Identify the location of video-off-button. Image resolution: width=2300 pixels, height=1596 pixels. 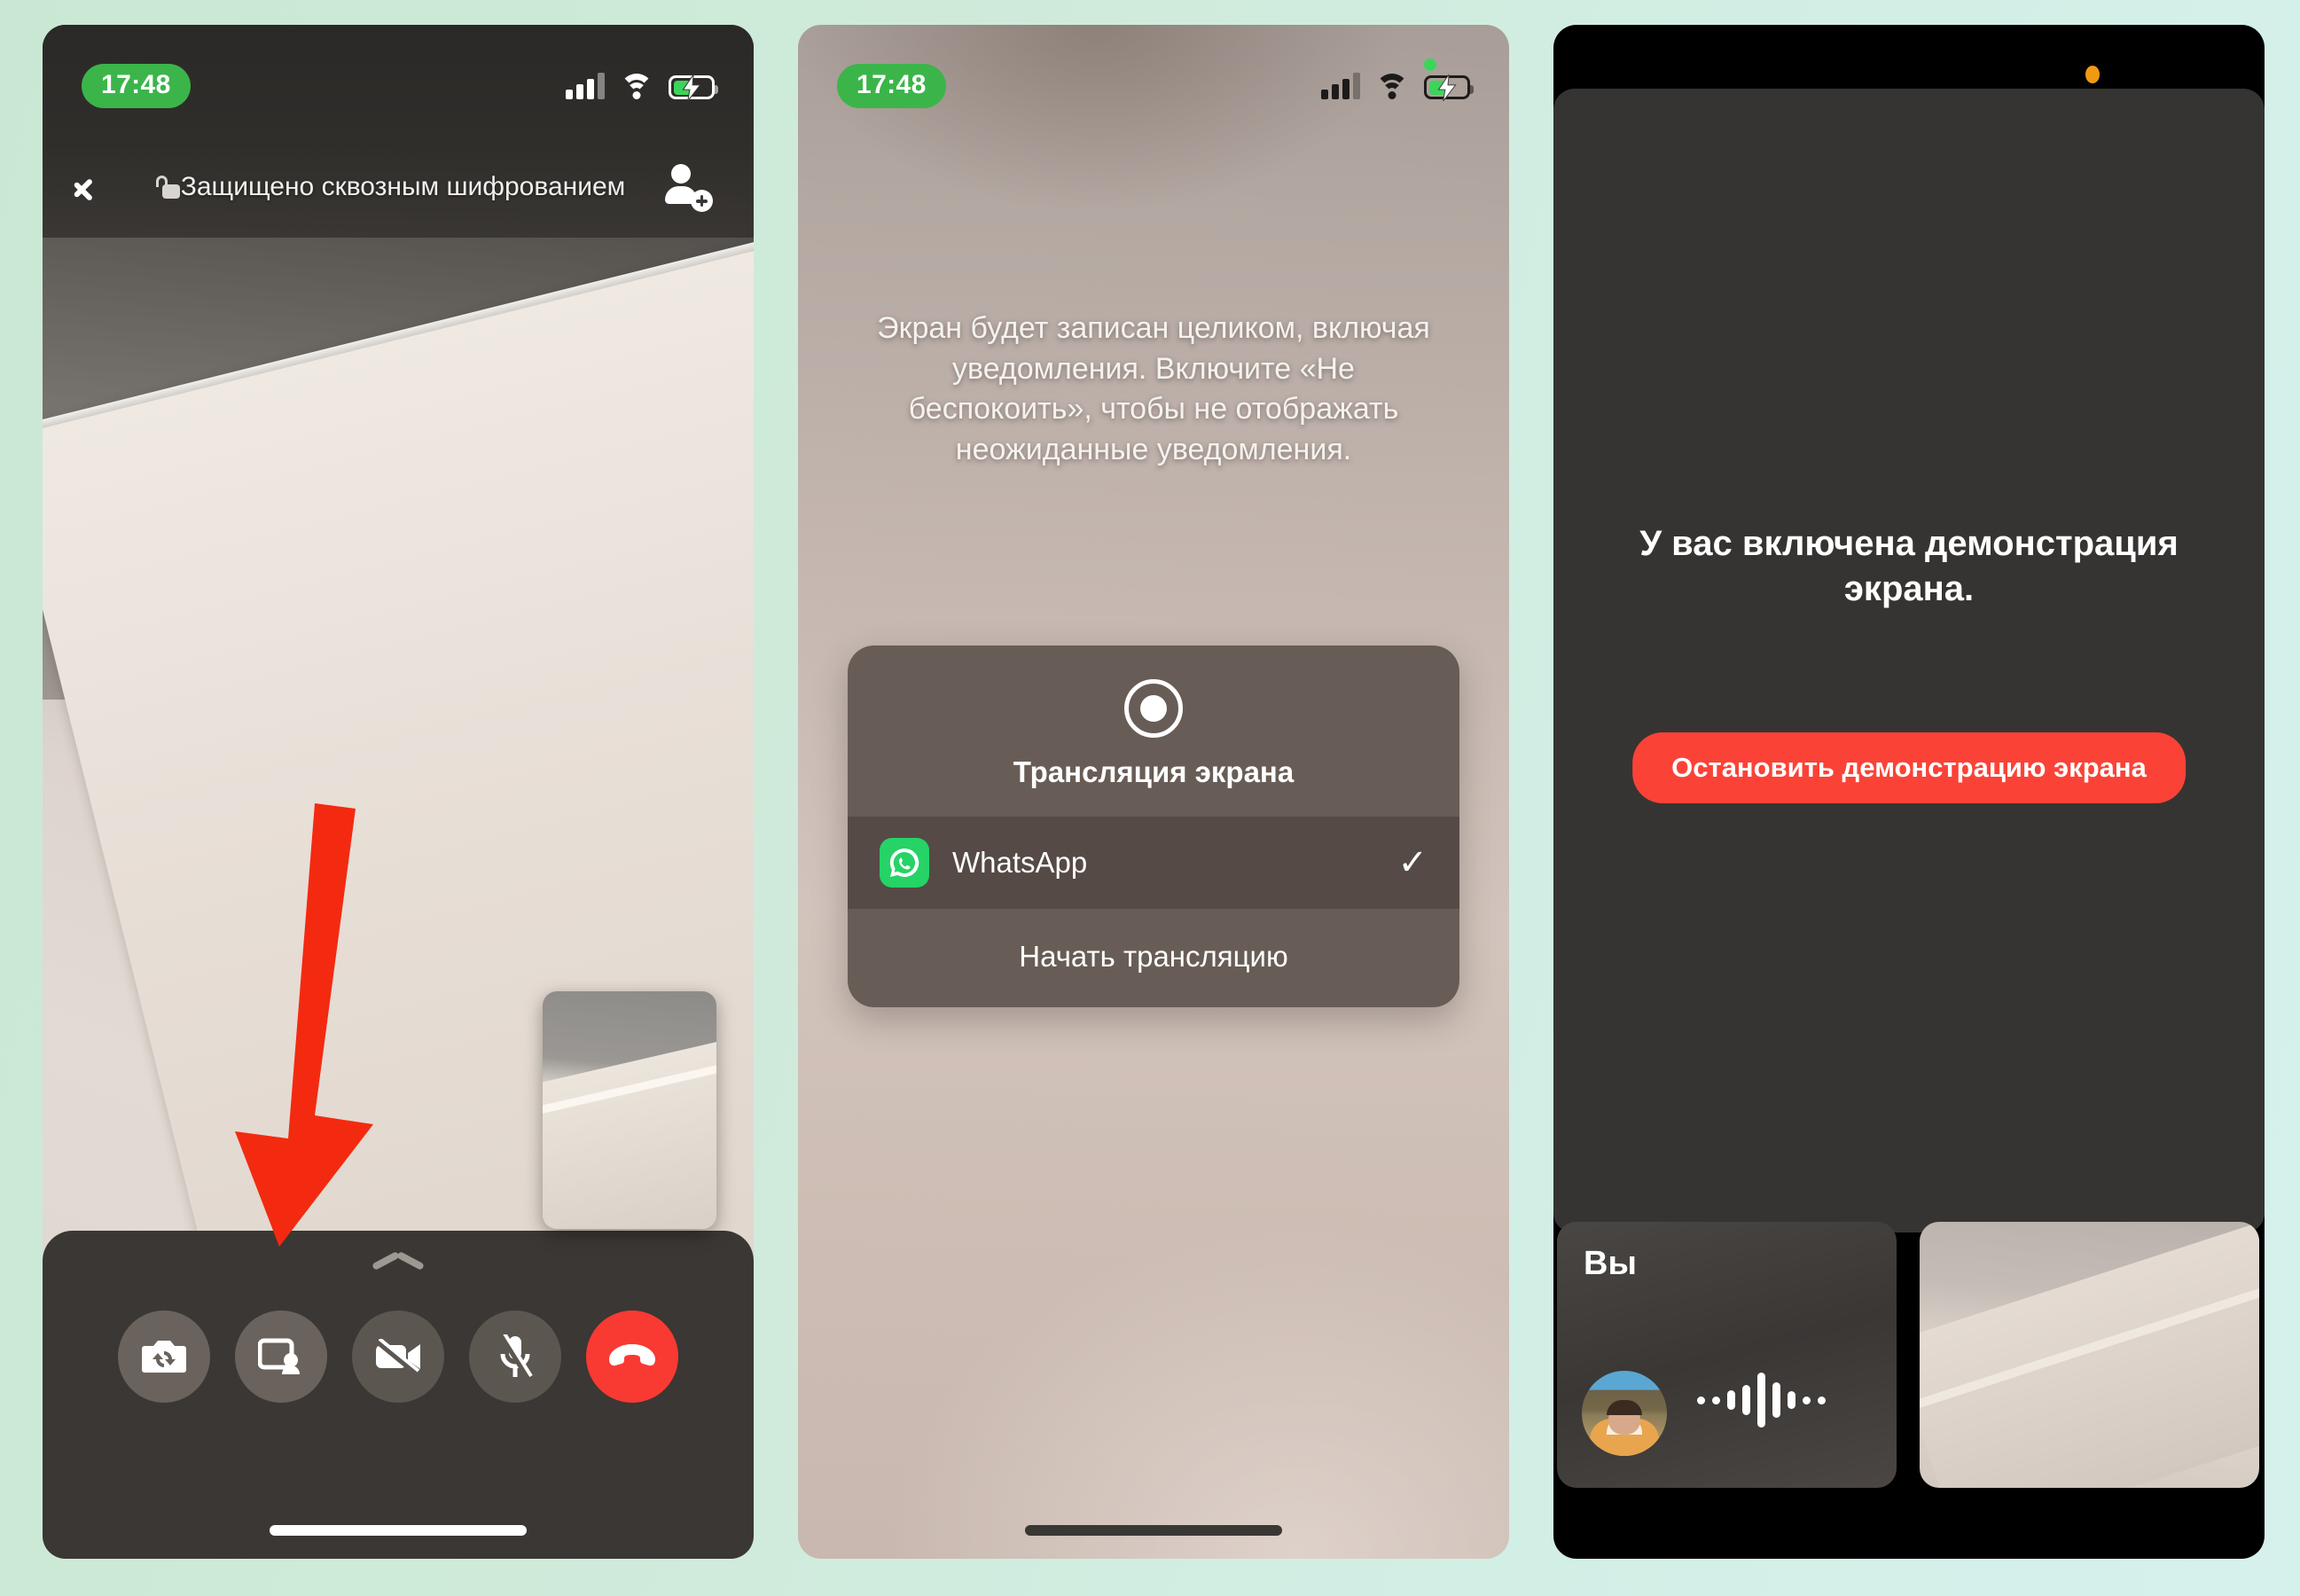
(398, 1357).